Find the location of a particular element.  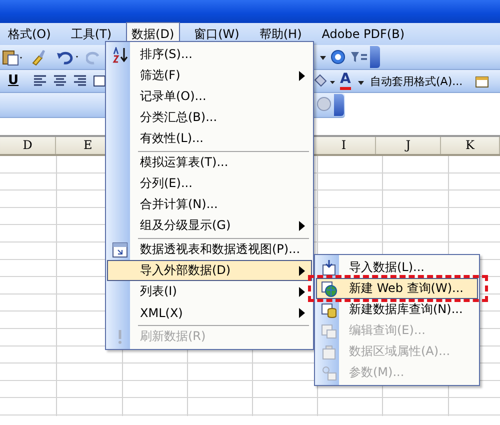

globe-icon is located at coordinates (329, 288).